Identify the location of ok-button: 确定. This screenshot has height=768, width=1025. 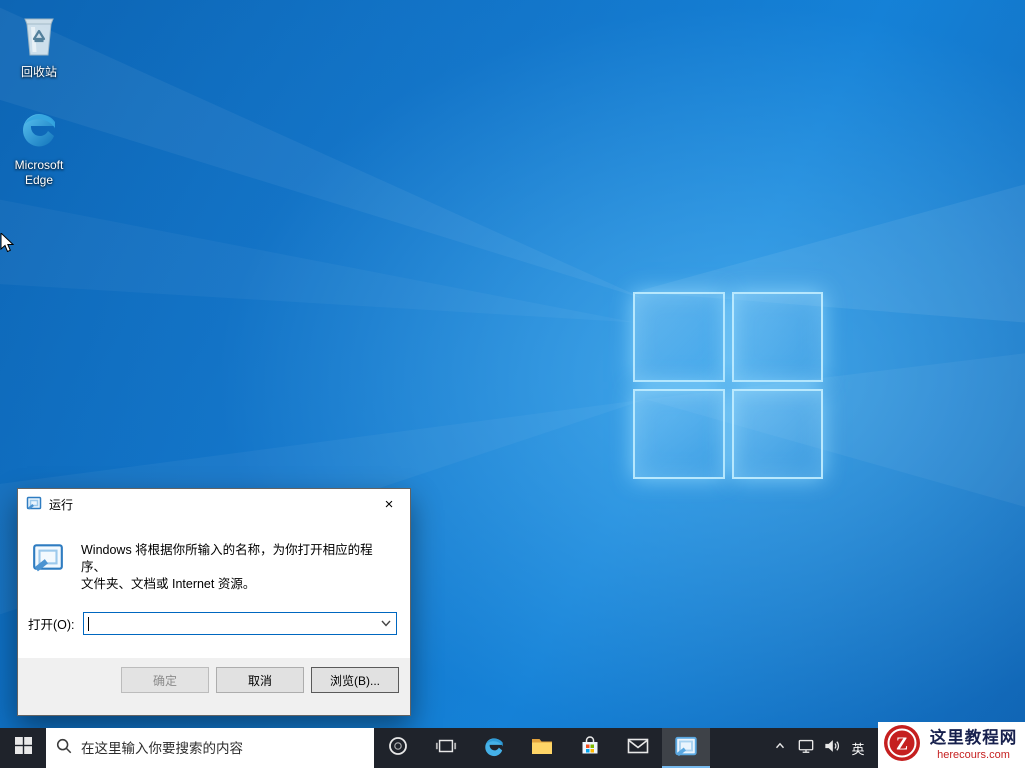
(165, 680).